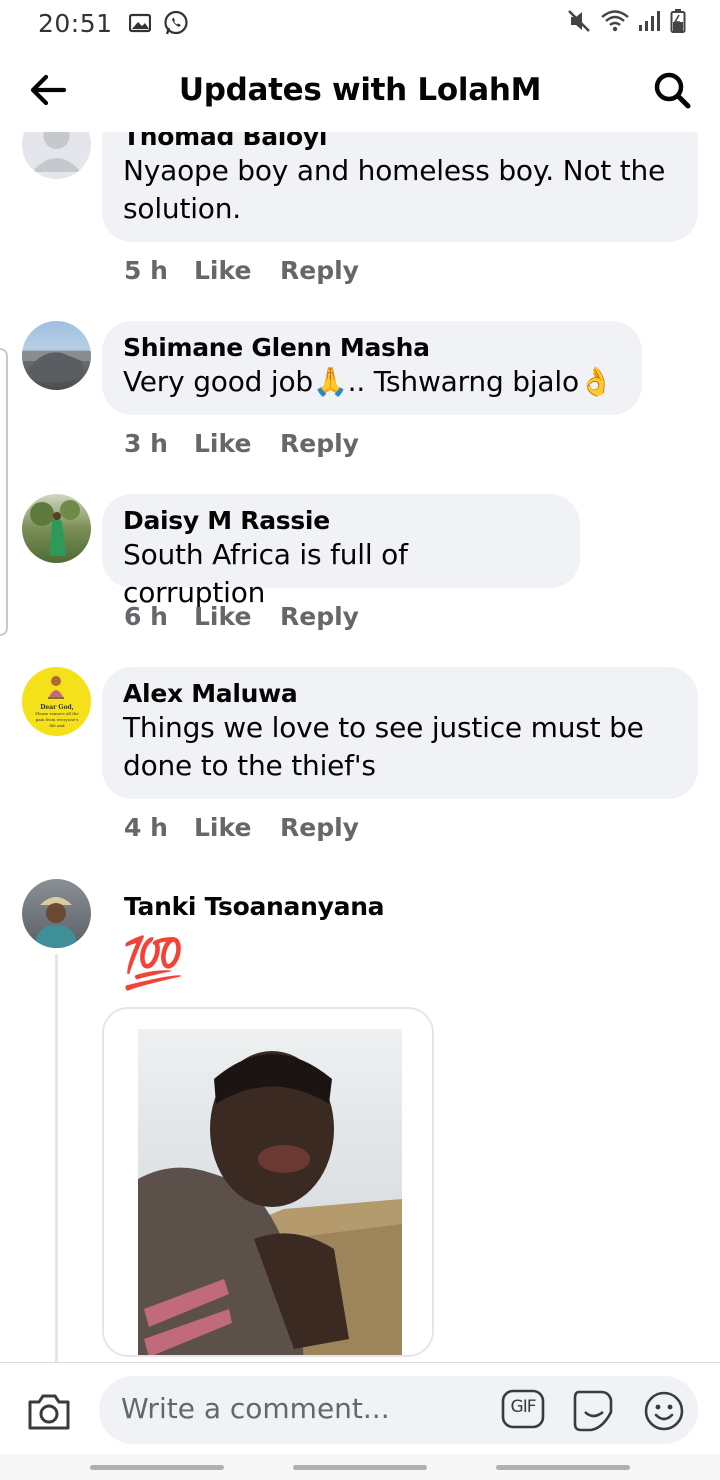 The width and height of the screenshot is (720, 1480). I want to click on nav-back-pill, so click(563, 1467).